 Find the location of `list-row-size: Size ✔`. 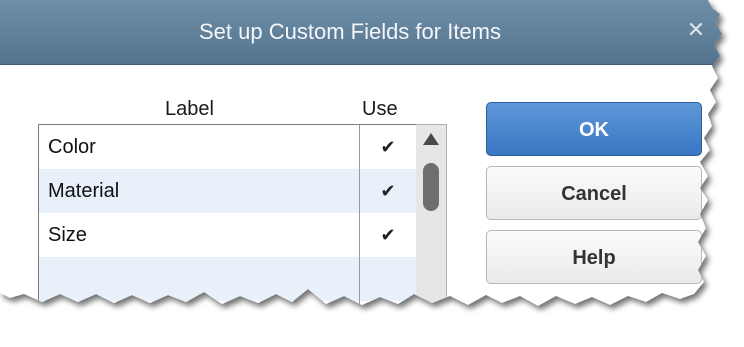

list-row-size: Size ✔ is located at coordinates (228, 235).